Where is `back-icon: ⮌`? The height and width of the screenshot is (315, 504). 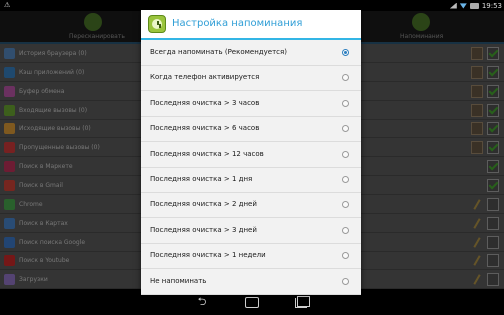
back-icon: ⮌ is located at coordinates (202, 302).